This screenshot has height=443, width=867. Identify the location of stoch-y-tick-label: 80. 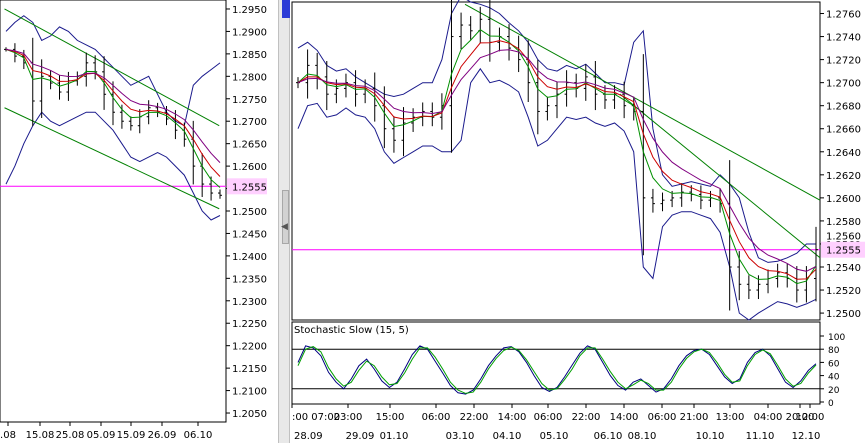
(834, 351).